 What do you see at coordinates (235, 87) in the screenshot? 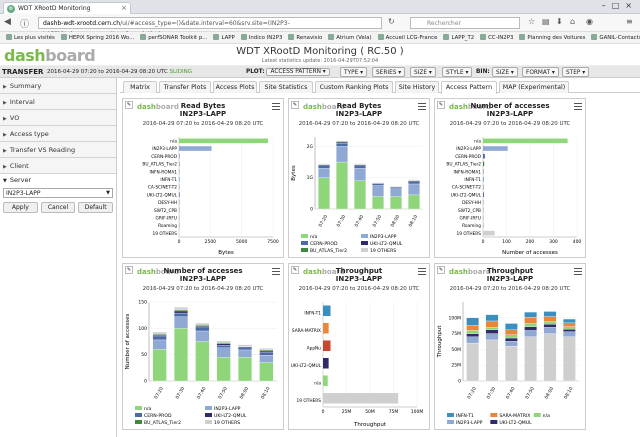
I see `tab-access-plots: Access Plots` at bounding box center [235, 87].